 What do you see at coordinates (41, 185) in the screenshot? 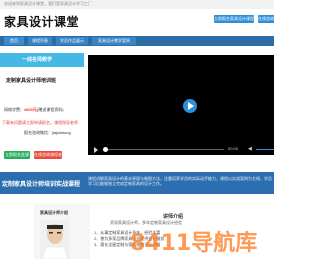
I see `strip-title: 定制家具设计师培训实战课程` at bounding box center [41, 185].